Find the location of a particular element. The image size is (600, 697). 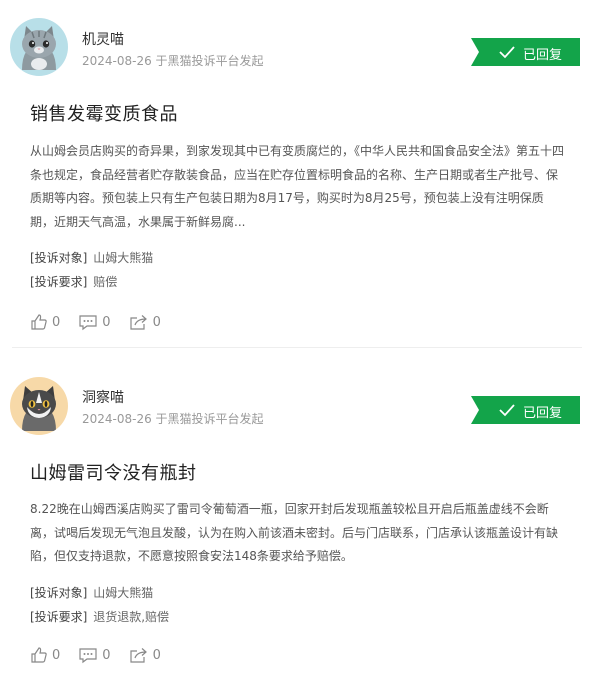

field-value: 退货退款,赔偿 is located at coordinates (131, 617).